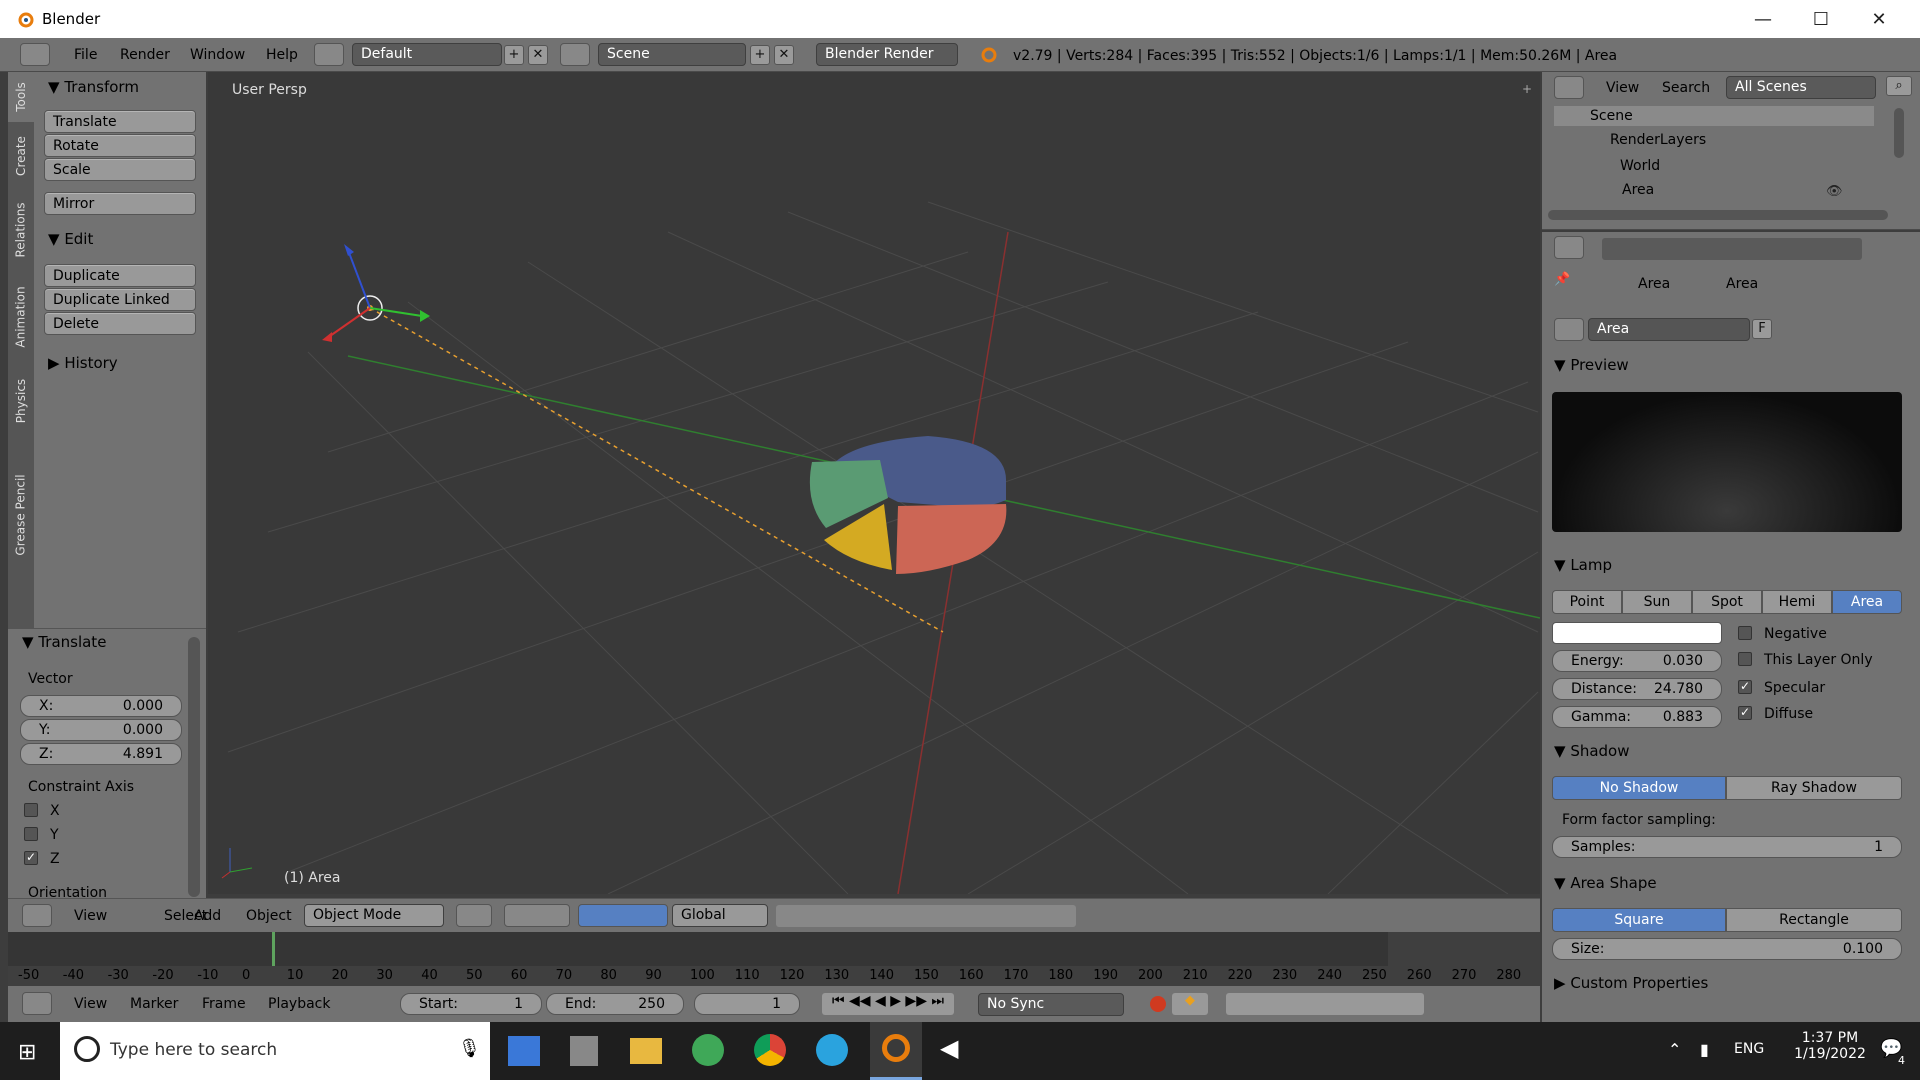  I want to click on shading-select, so click(474, 915).